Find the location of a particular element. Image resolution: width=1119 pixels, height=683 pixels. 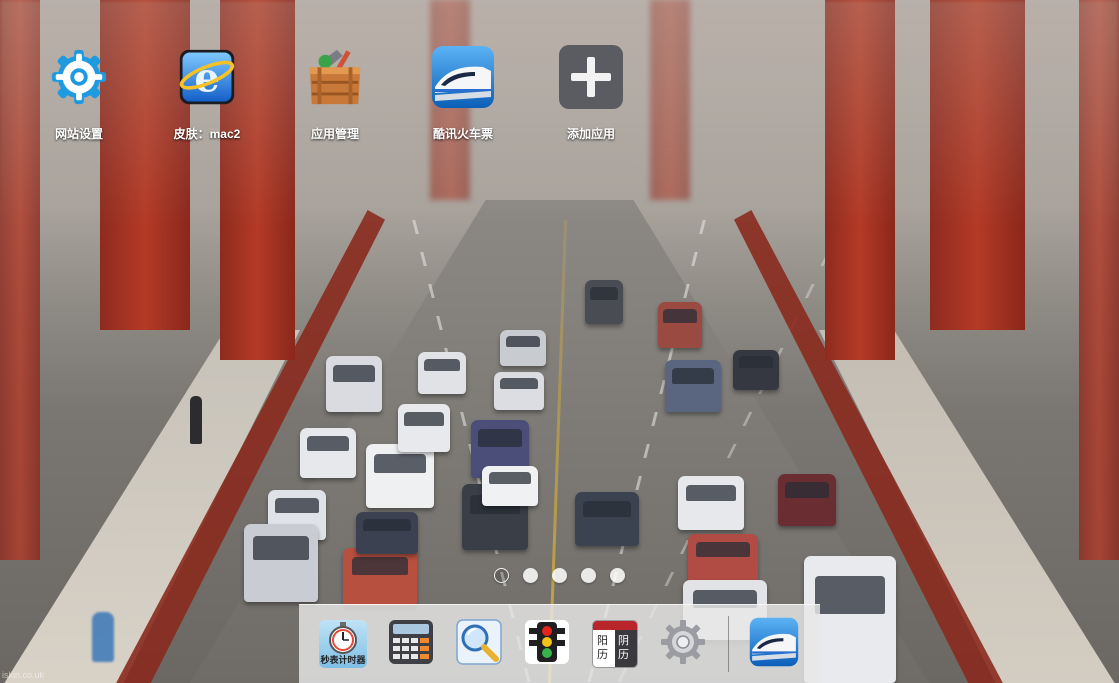

dock-item-calculator is located at coordinates (411, 644).